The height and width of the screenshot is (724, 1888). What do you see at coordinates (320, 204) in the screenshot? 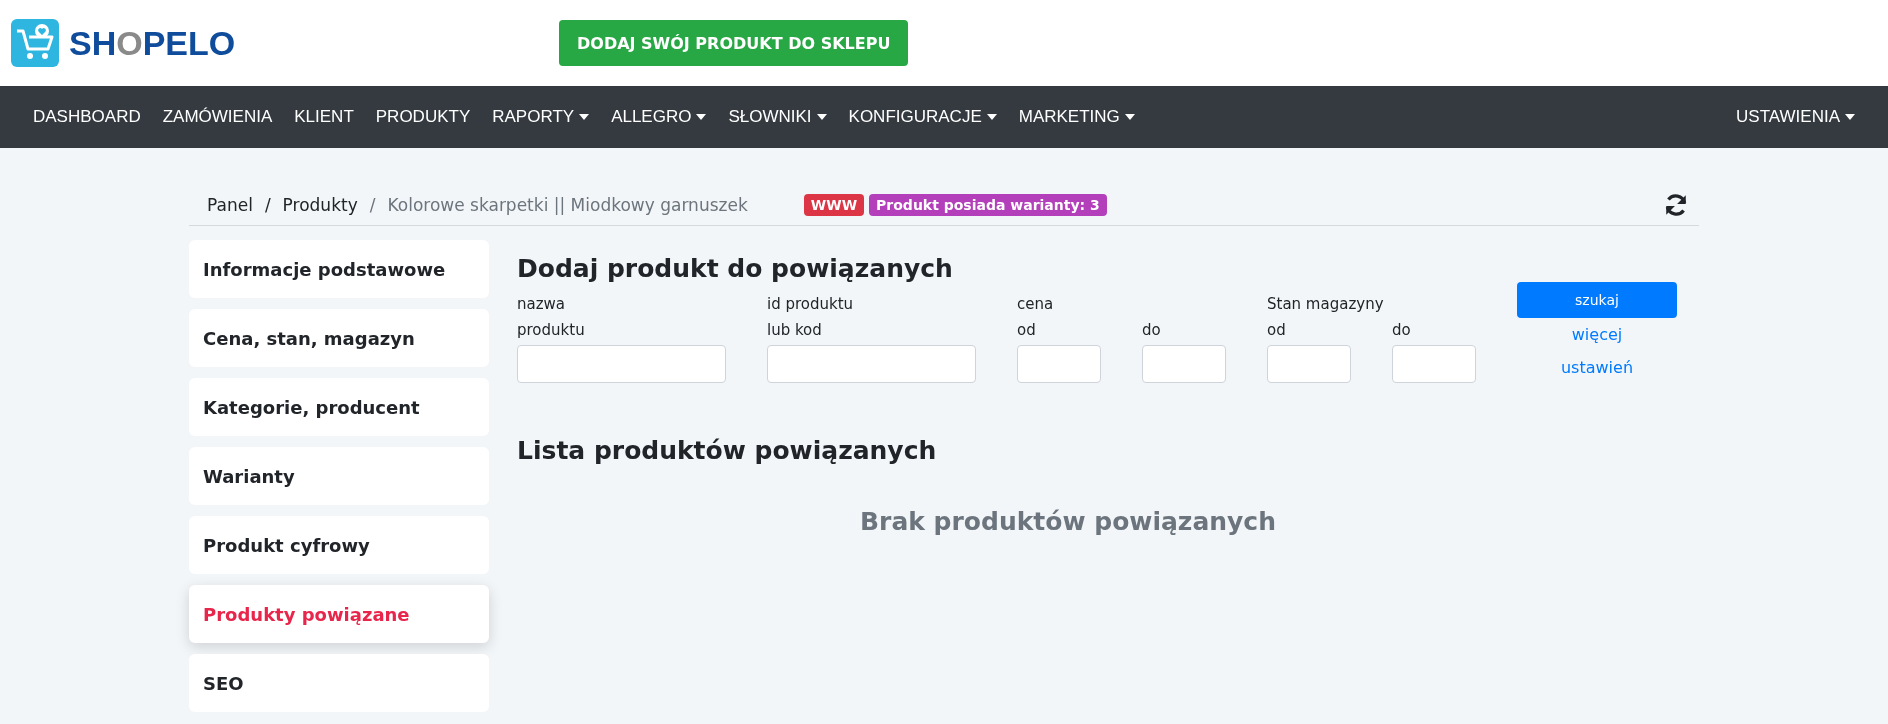
I see `breadcrumb-link: Produkty` at bounding box center [320, 204].